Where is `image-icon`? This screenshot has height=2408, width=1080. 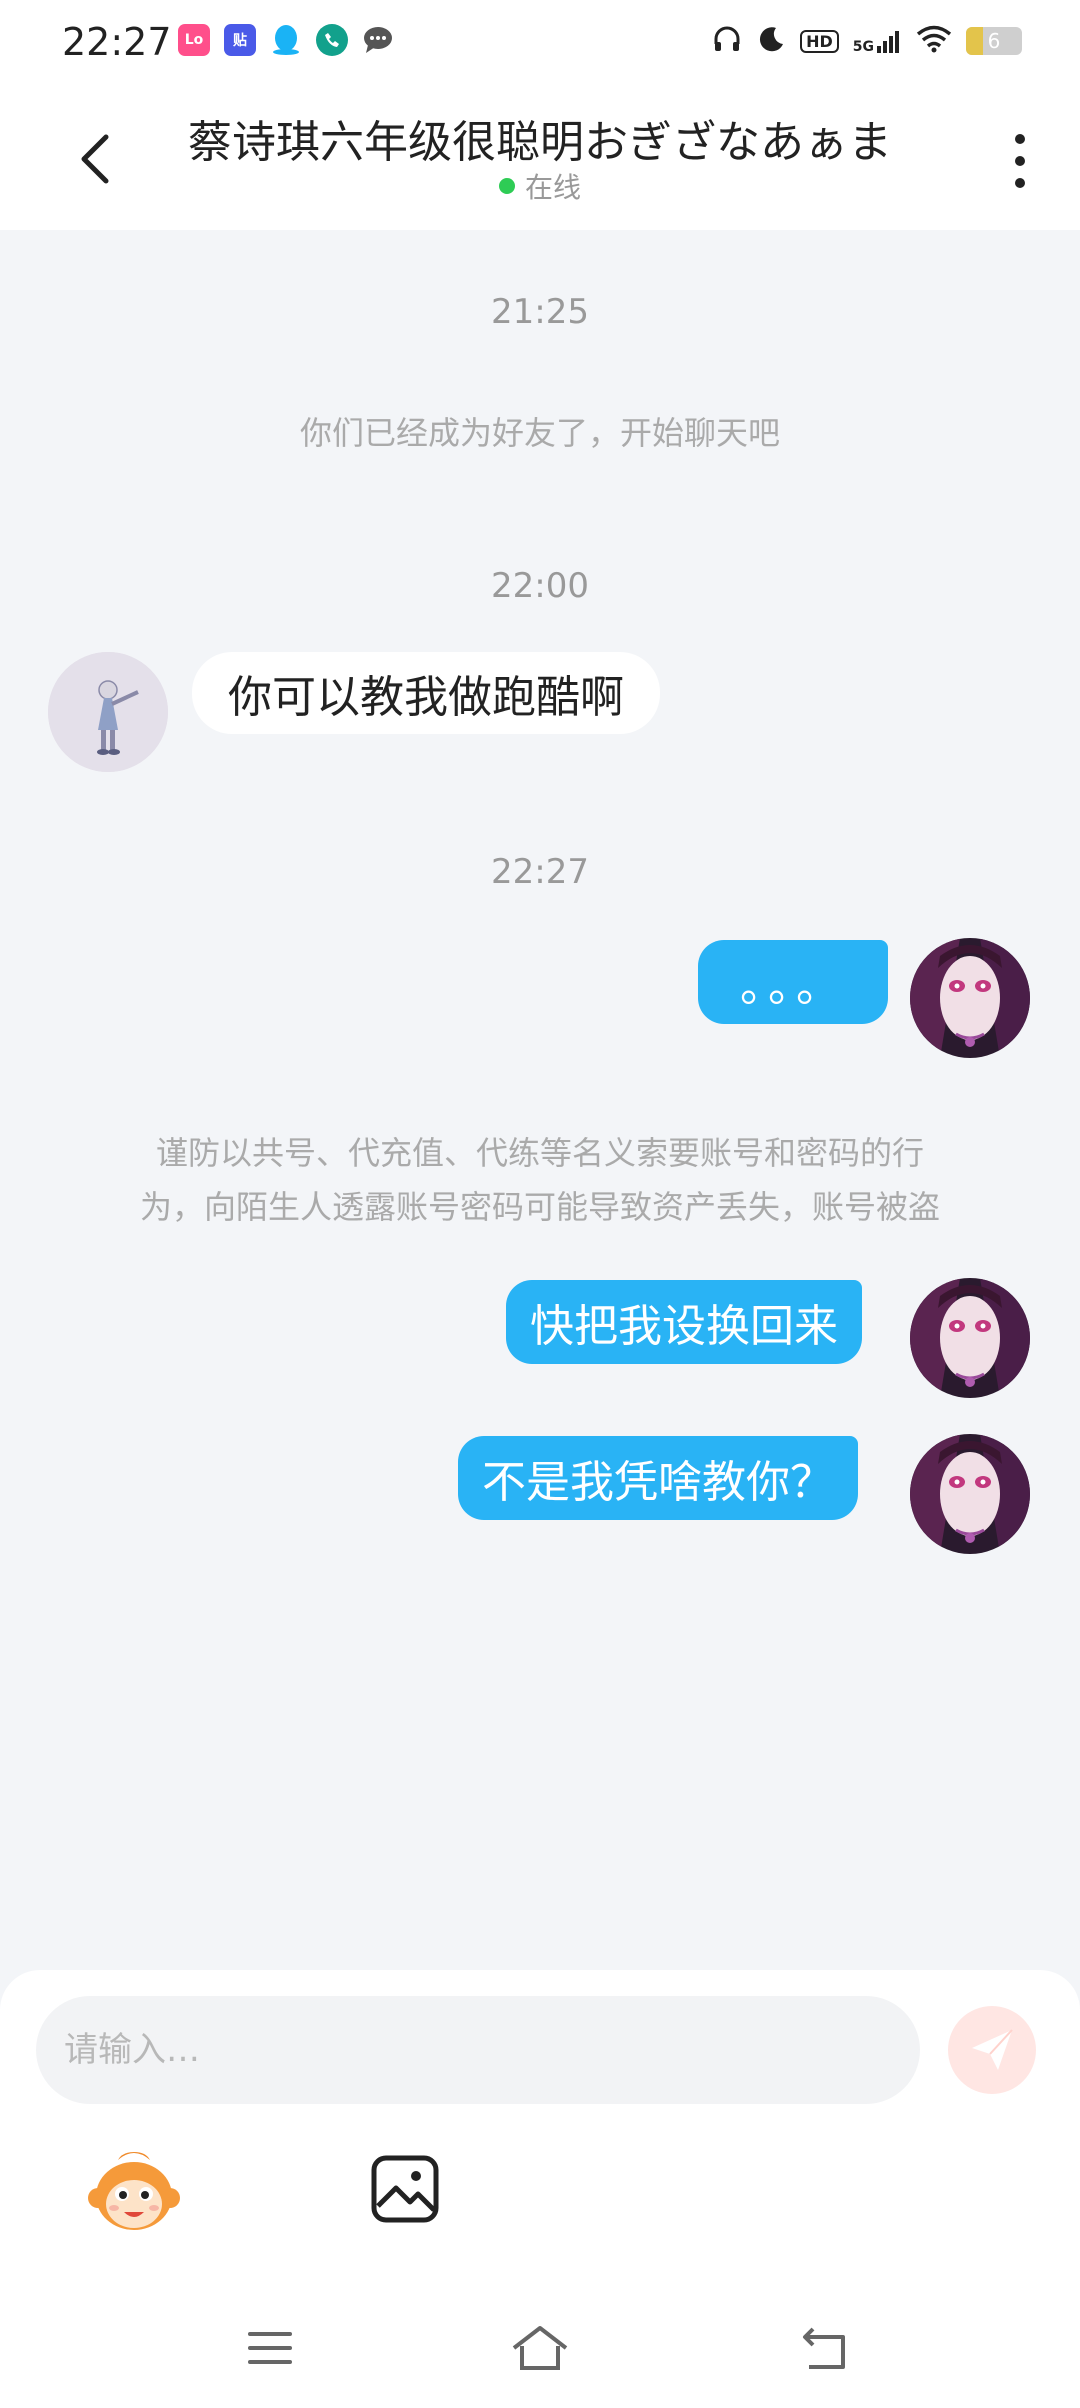
image-icon is located at coordinates (405, 2189).